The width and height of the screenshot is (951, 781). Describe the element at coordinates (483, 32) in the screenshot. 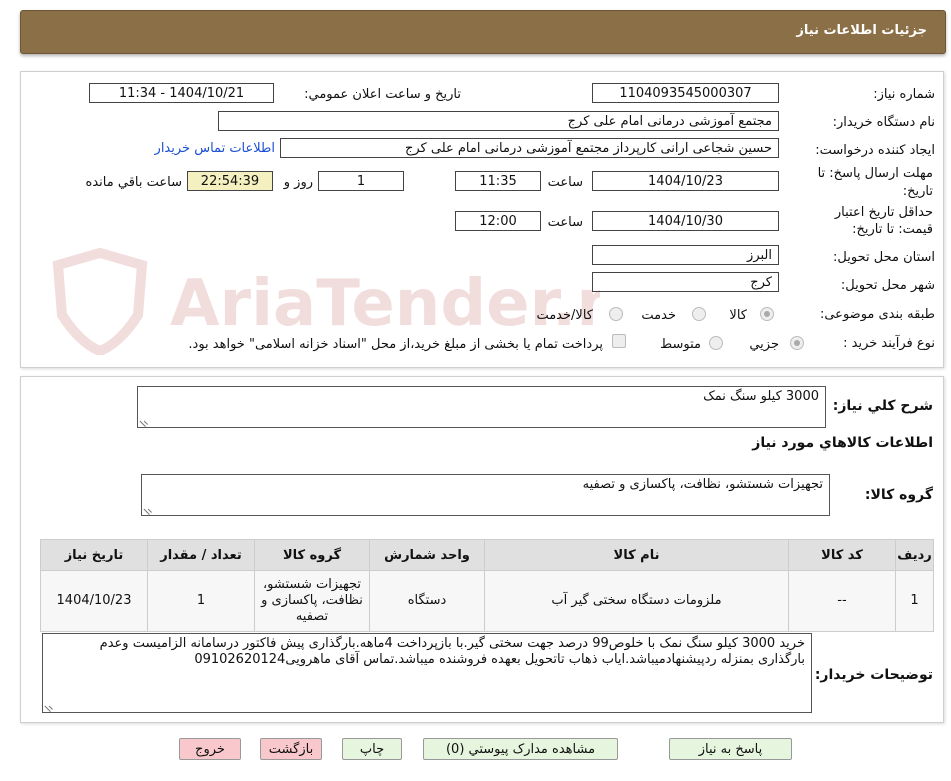

I see `page-header: جزئیات اطلاعات نیاز` at that location.